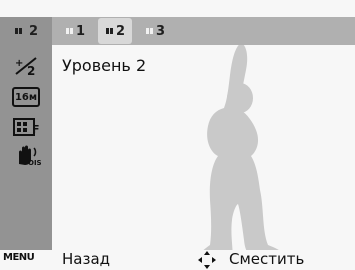 Image resolution: width=355 pixels, height=270 pixels. I want to click on left-menu-column: + 2 16м F OIS, so click(26, 147).